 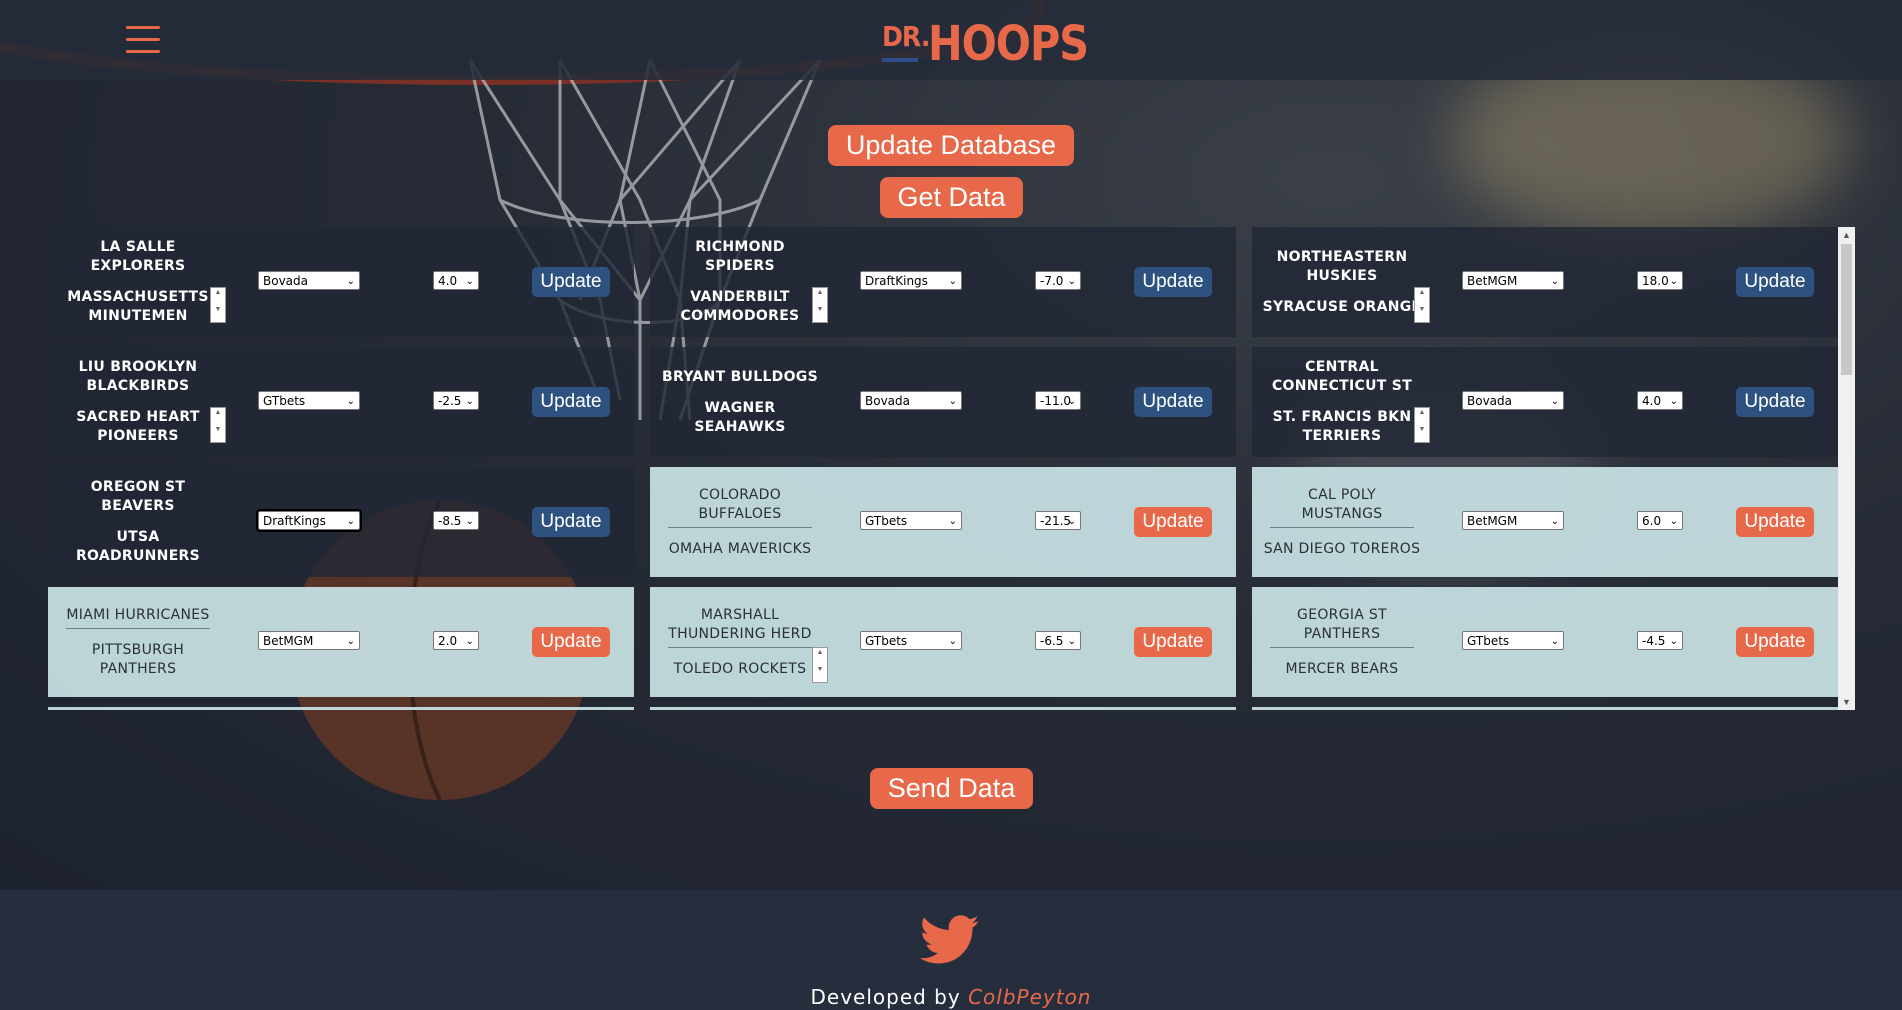 I want to click on spread-select: -21.5 ⌄, so click(x=1058, y=520).